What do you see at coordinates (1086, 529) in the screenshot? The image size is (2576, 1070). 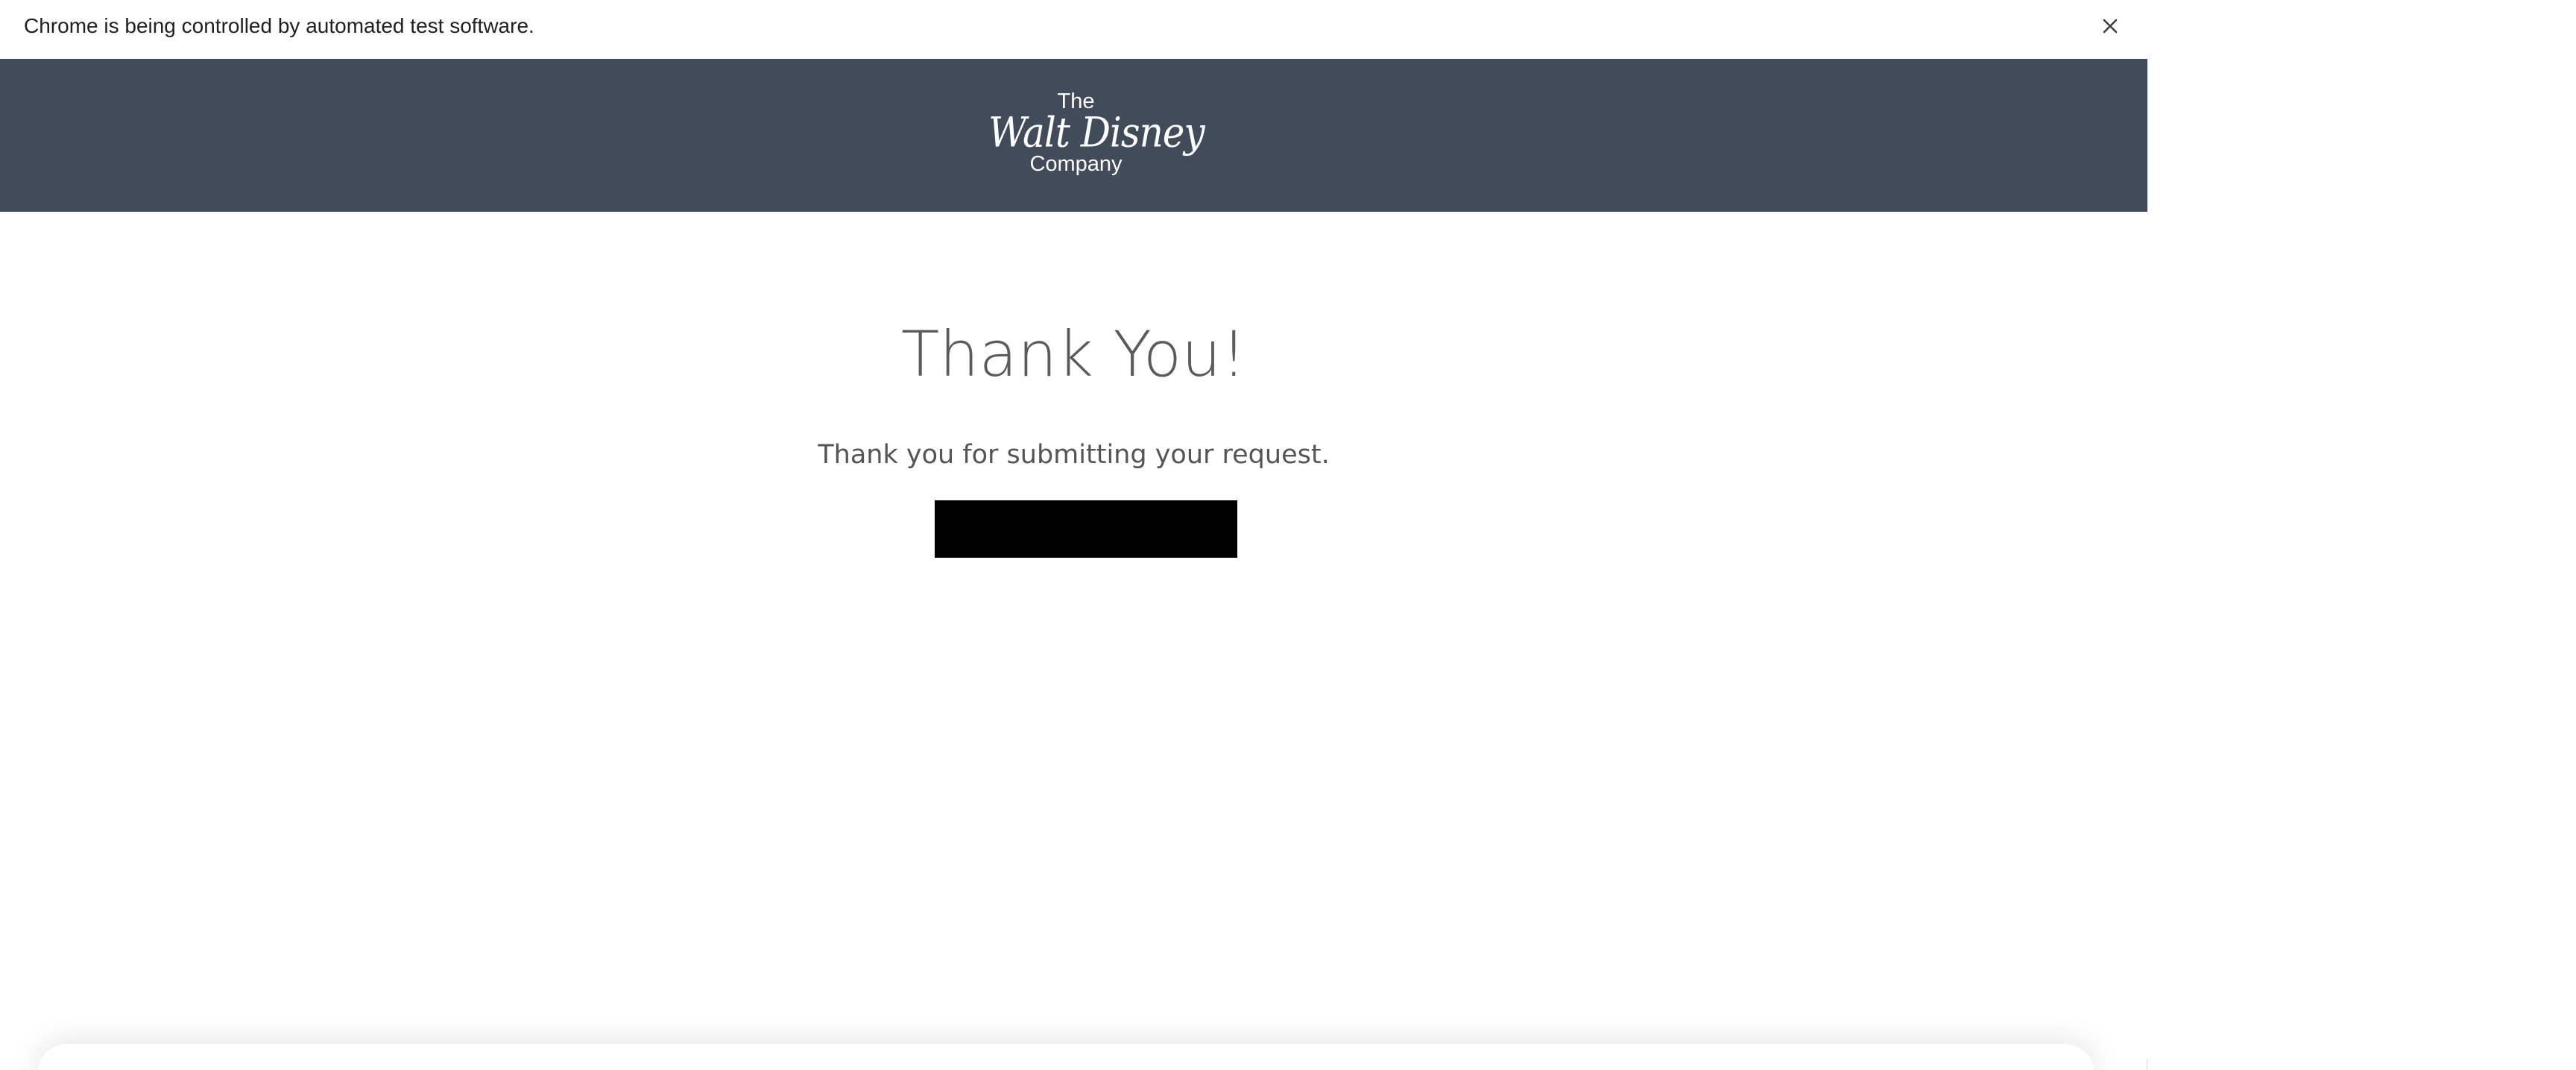 I see `redacted-button` at bounding box center [1086, 529].